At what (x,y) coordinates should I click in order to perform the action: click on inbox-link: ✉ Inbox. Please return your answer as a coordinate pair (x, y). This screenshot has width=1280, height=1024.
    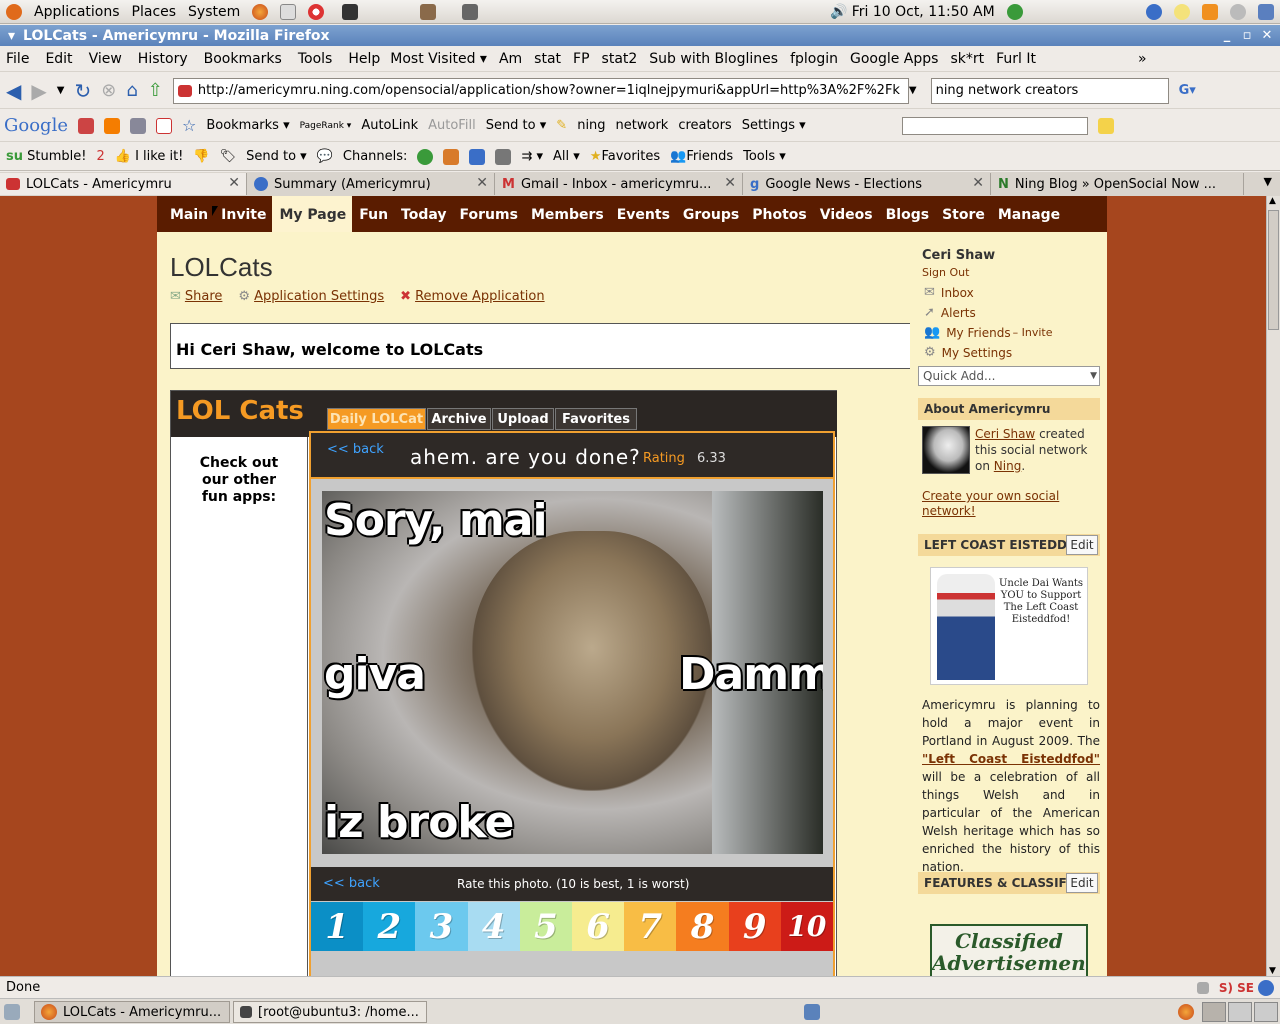
    Looking at the image, I should click on (949, 292).